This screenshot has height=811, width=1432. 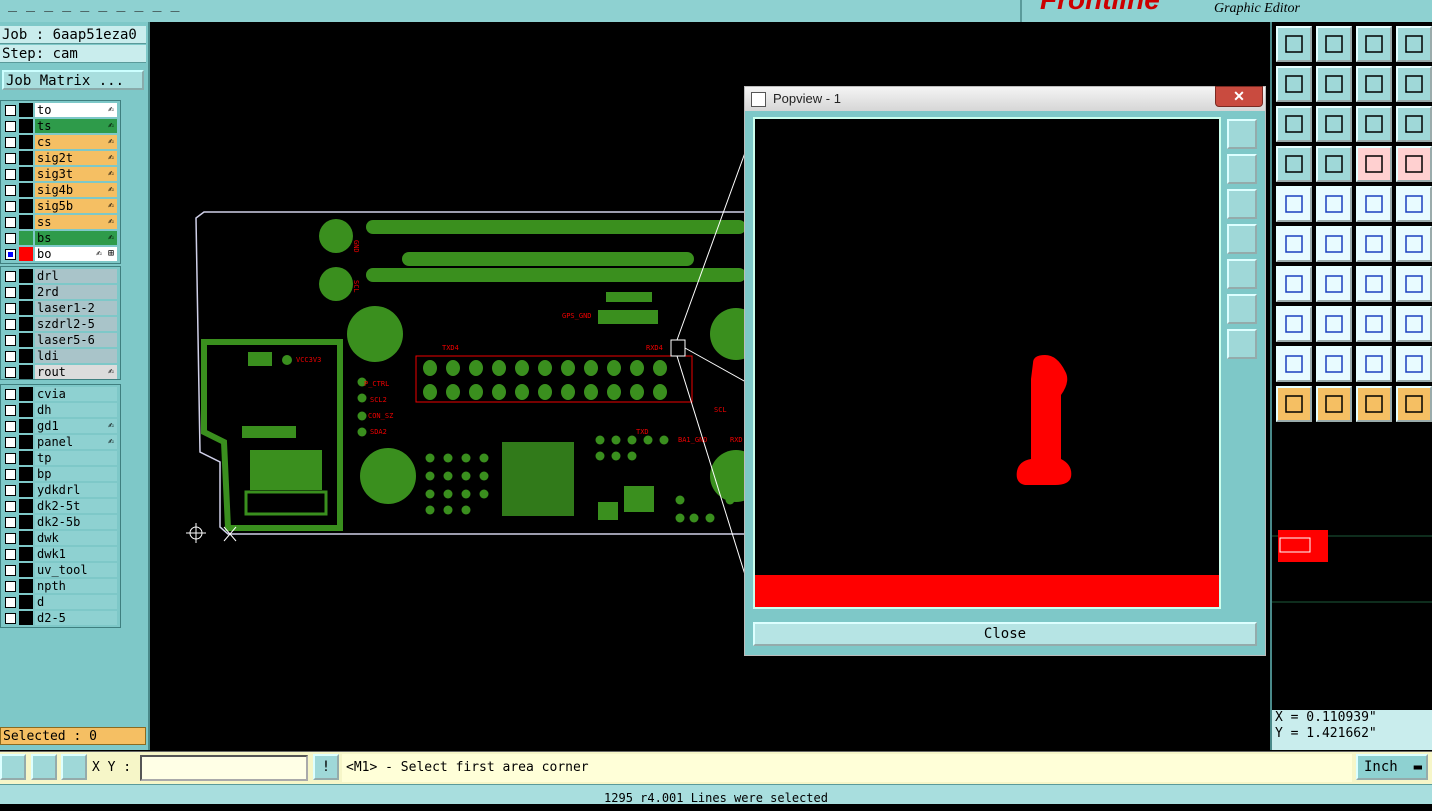 What do you see at coordinates (76, 174) in the screenshot?
I see `layer-name: sig3t ✍` at bounding box center [76, 174].